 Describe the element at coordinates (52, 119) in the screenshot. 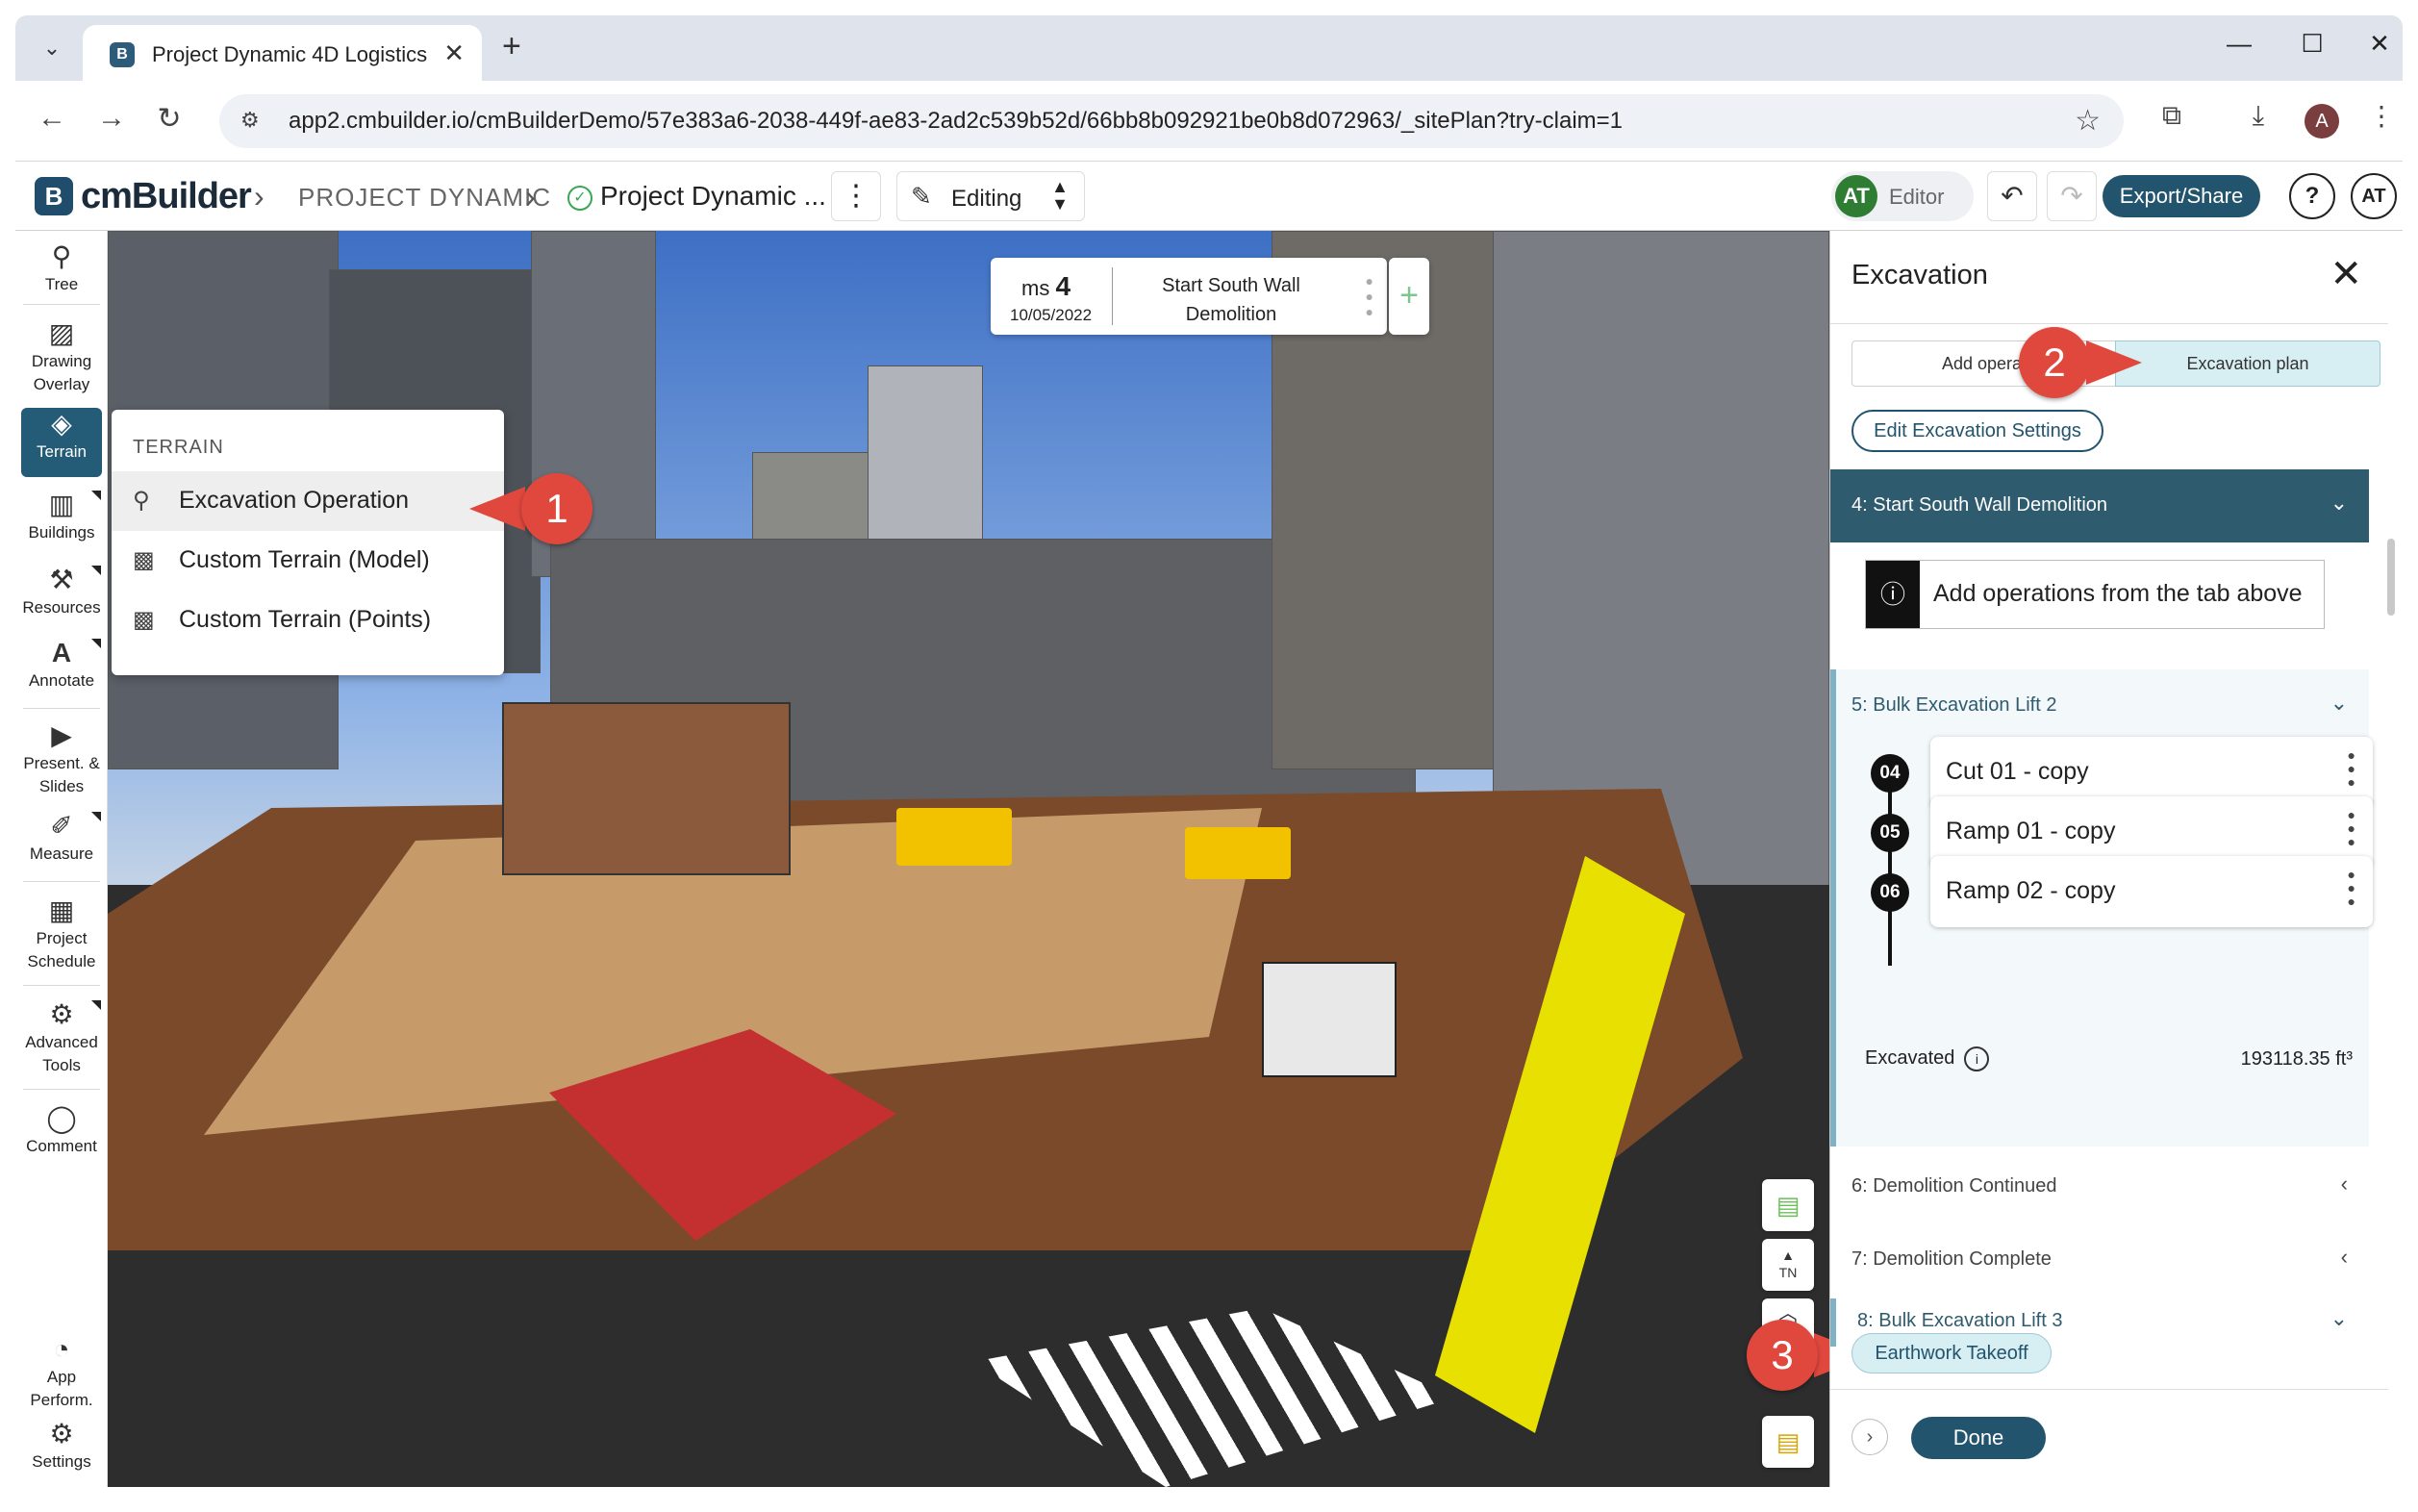

I see `back-icon: ←` at that location.